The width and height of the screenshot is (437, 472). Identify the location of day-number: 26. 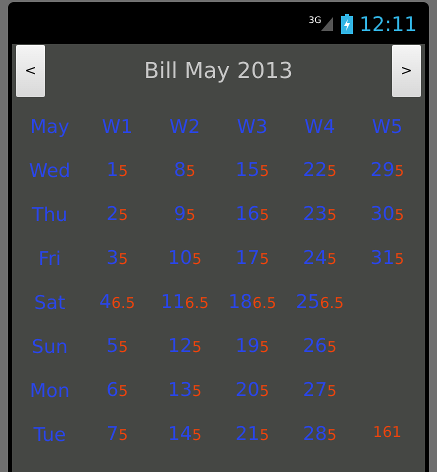
(315, 346).